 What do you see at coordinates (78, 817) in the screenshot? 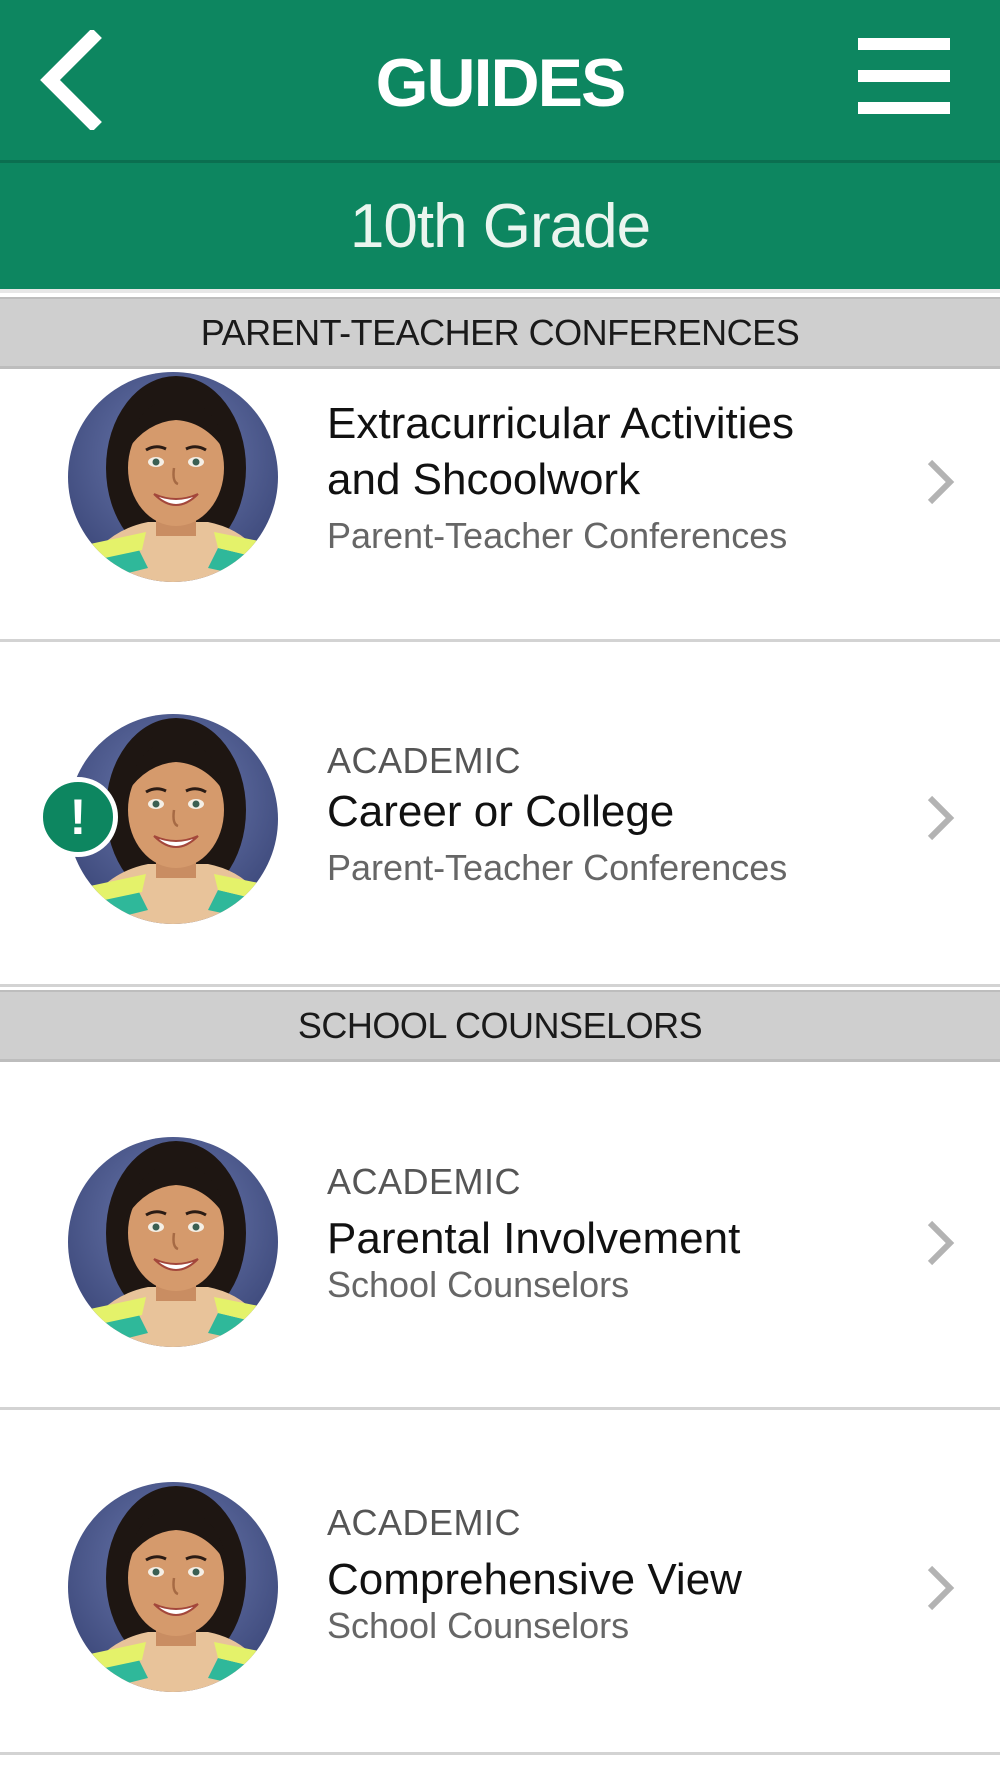
I see `exclamation-icon: !` at bounding box center [78, 817].